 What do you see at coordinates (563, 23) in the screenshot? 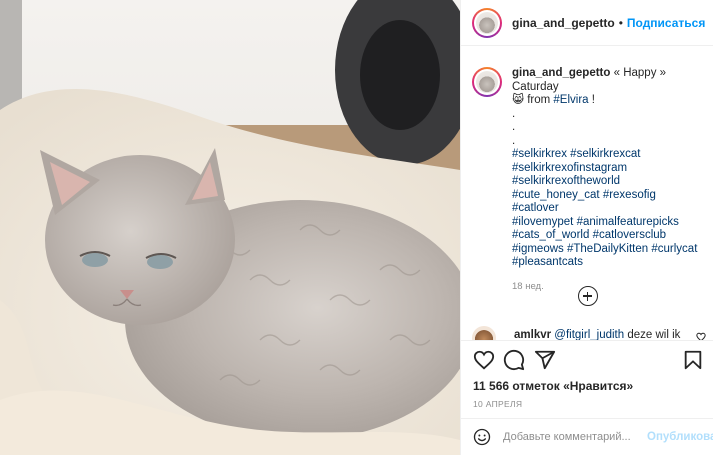
I see `header-username: gina_and_gepetto` at bounding box center [563, 23].